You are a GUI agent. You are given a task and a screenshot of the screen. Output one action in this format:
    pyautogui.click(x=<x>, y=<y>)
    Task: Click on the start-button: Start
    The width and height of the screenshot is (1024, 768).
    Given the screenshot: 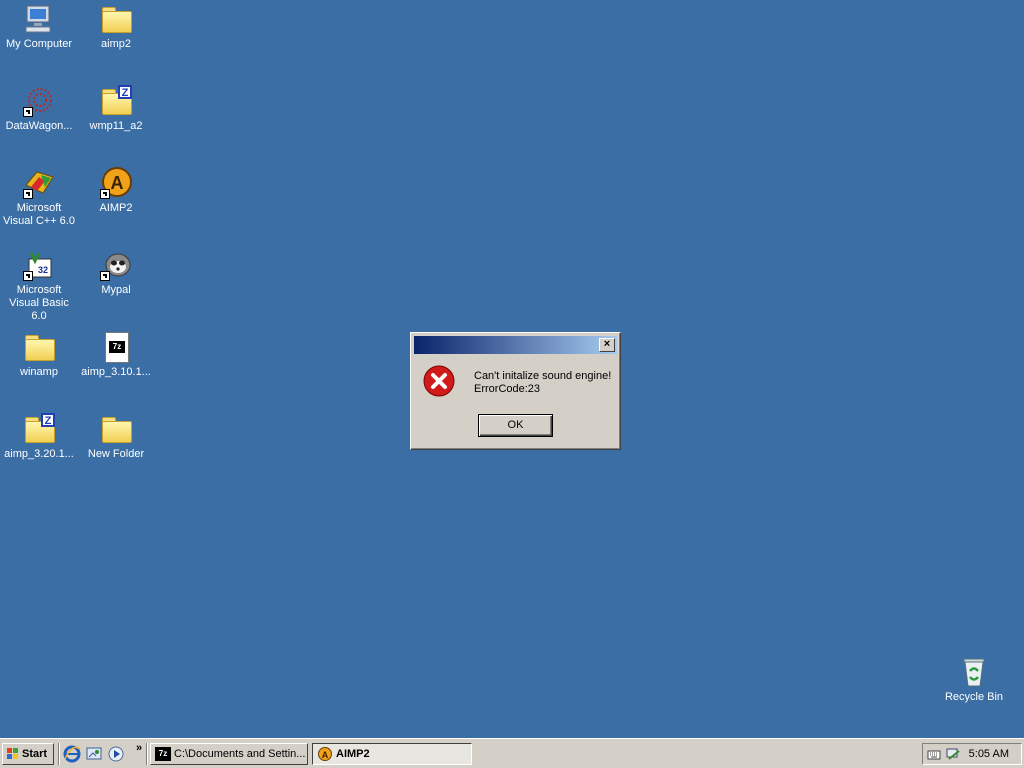 What is the action you would take?
    pyautogui.click(x=28, y=754)
    